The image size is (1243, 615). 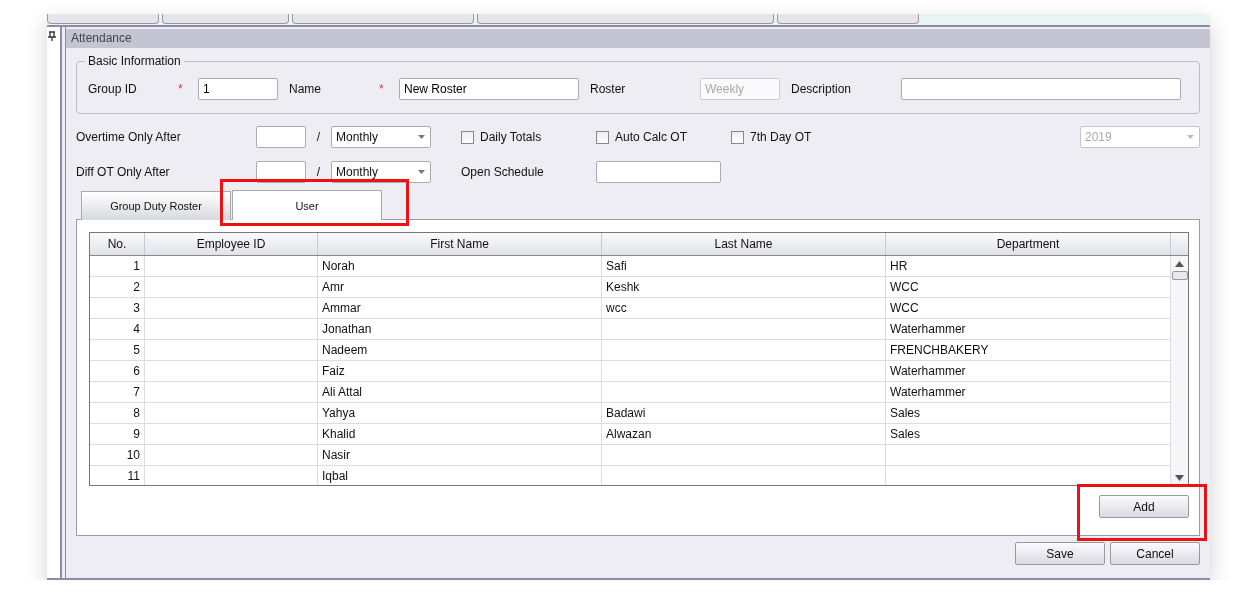 What do you see at coordinates (1060, 553) in the screenshot?
I see `dialog-button: Save` at bounding box center [1060, 553].